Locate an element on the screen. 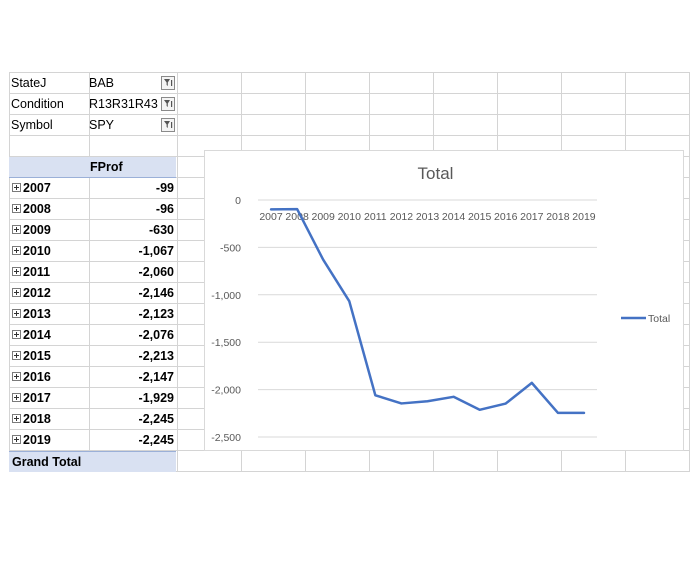 The image size is (696, 564). pivot-row: 2007 -99 is located at coordinates (92, 188).